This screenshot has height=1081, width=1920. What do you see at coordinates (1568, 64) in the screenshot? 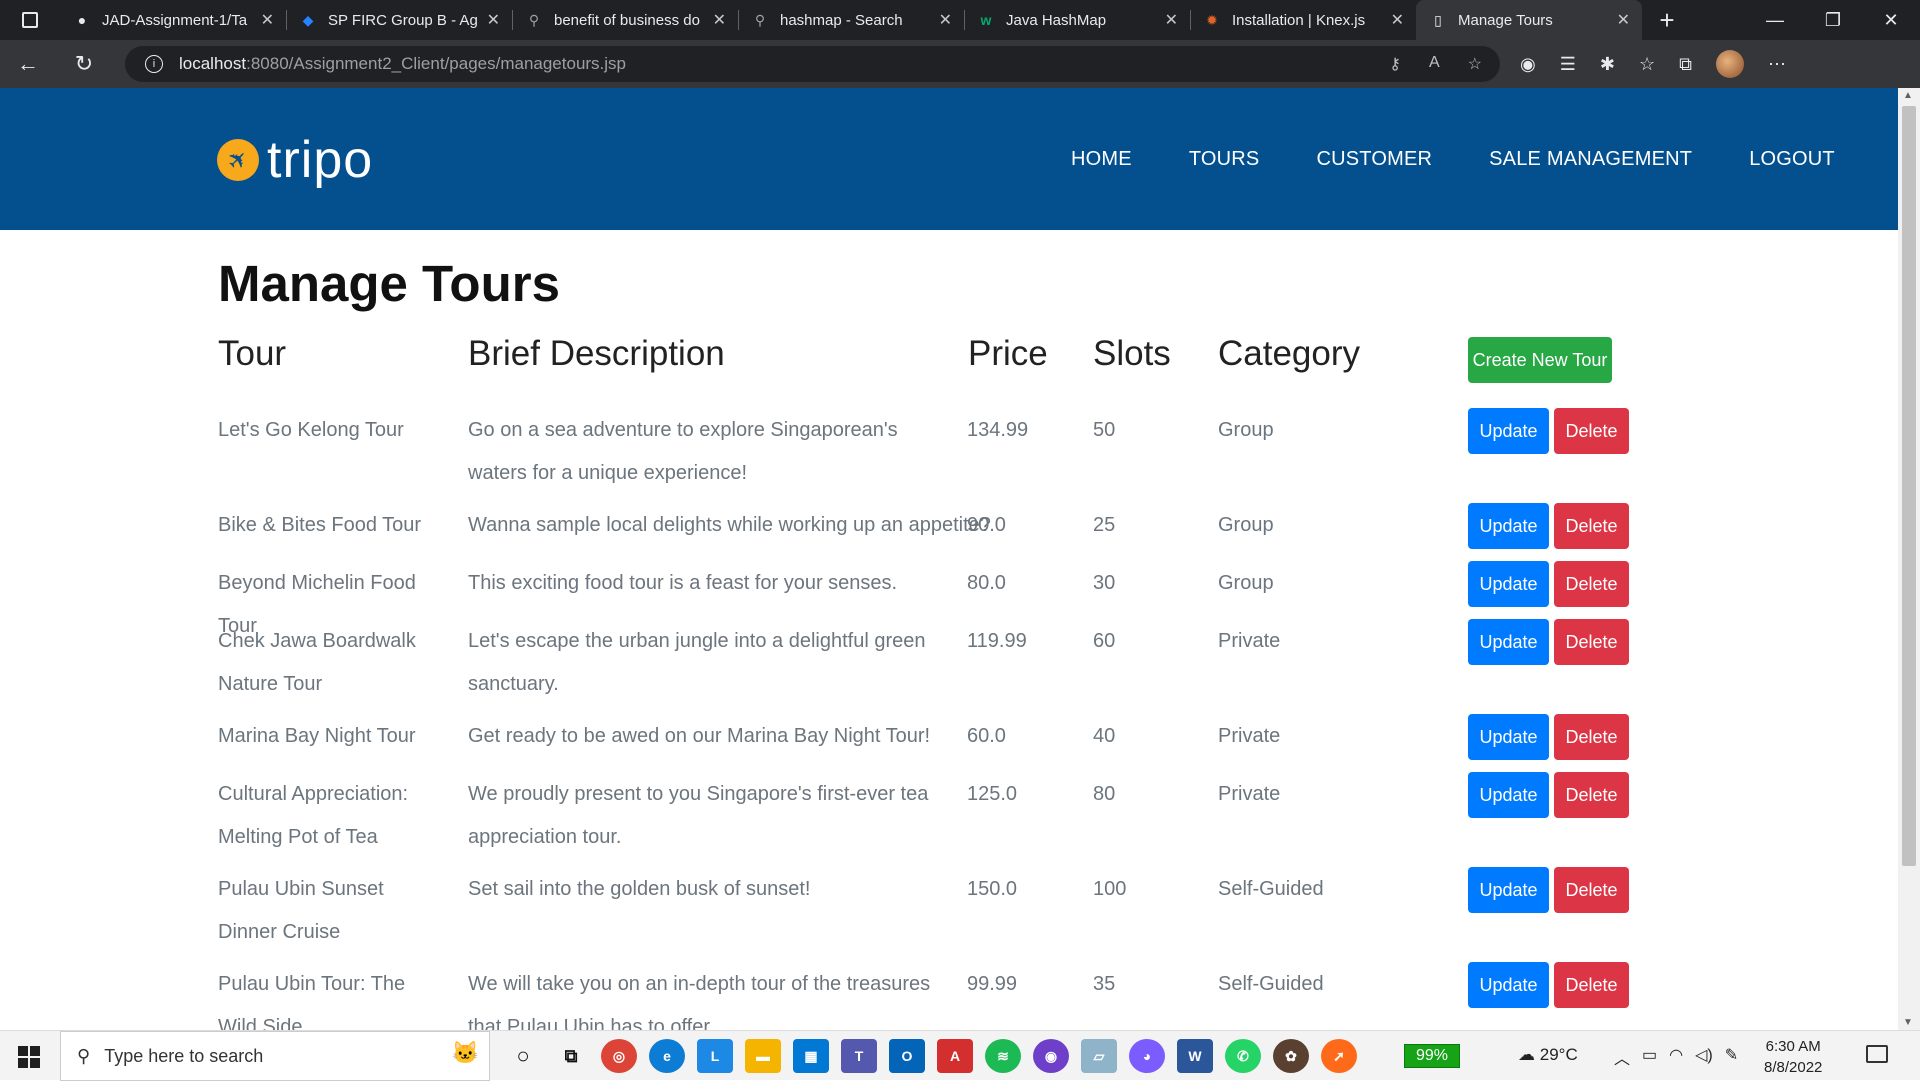
I see `database-icon: ☰` at bounding box center [1568, 64].